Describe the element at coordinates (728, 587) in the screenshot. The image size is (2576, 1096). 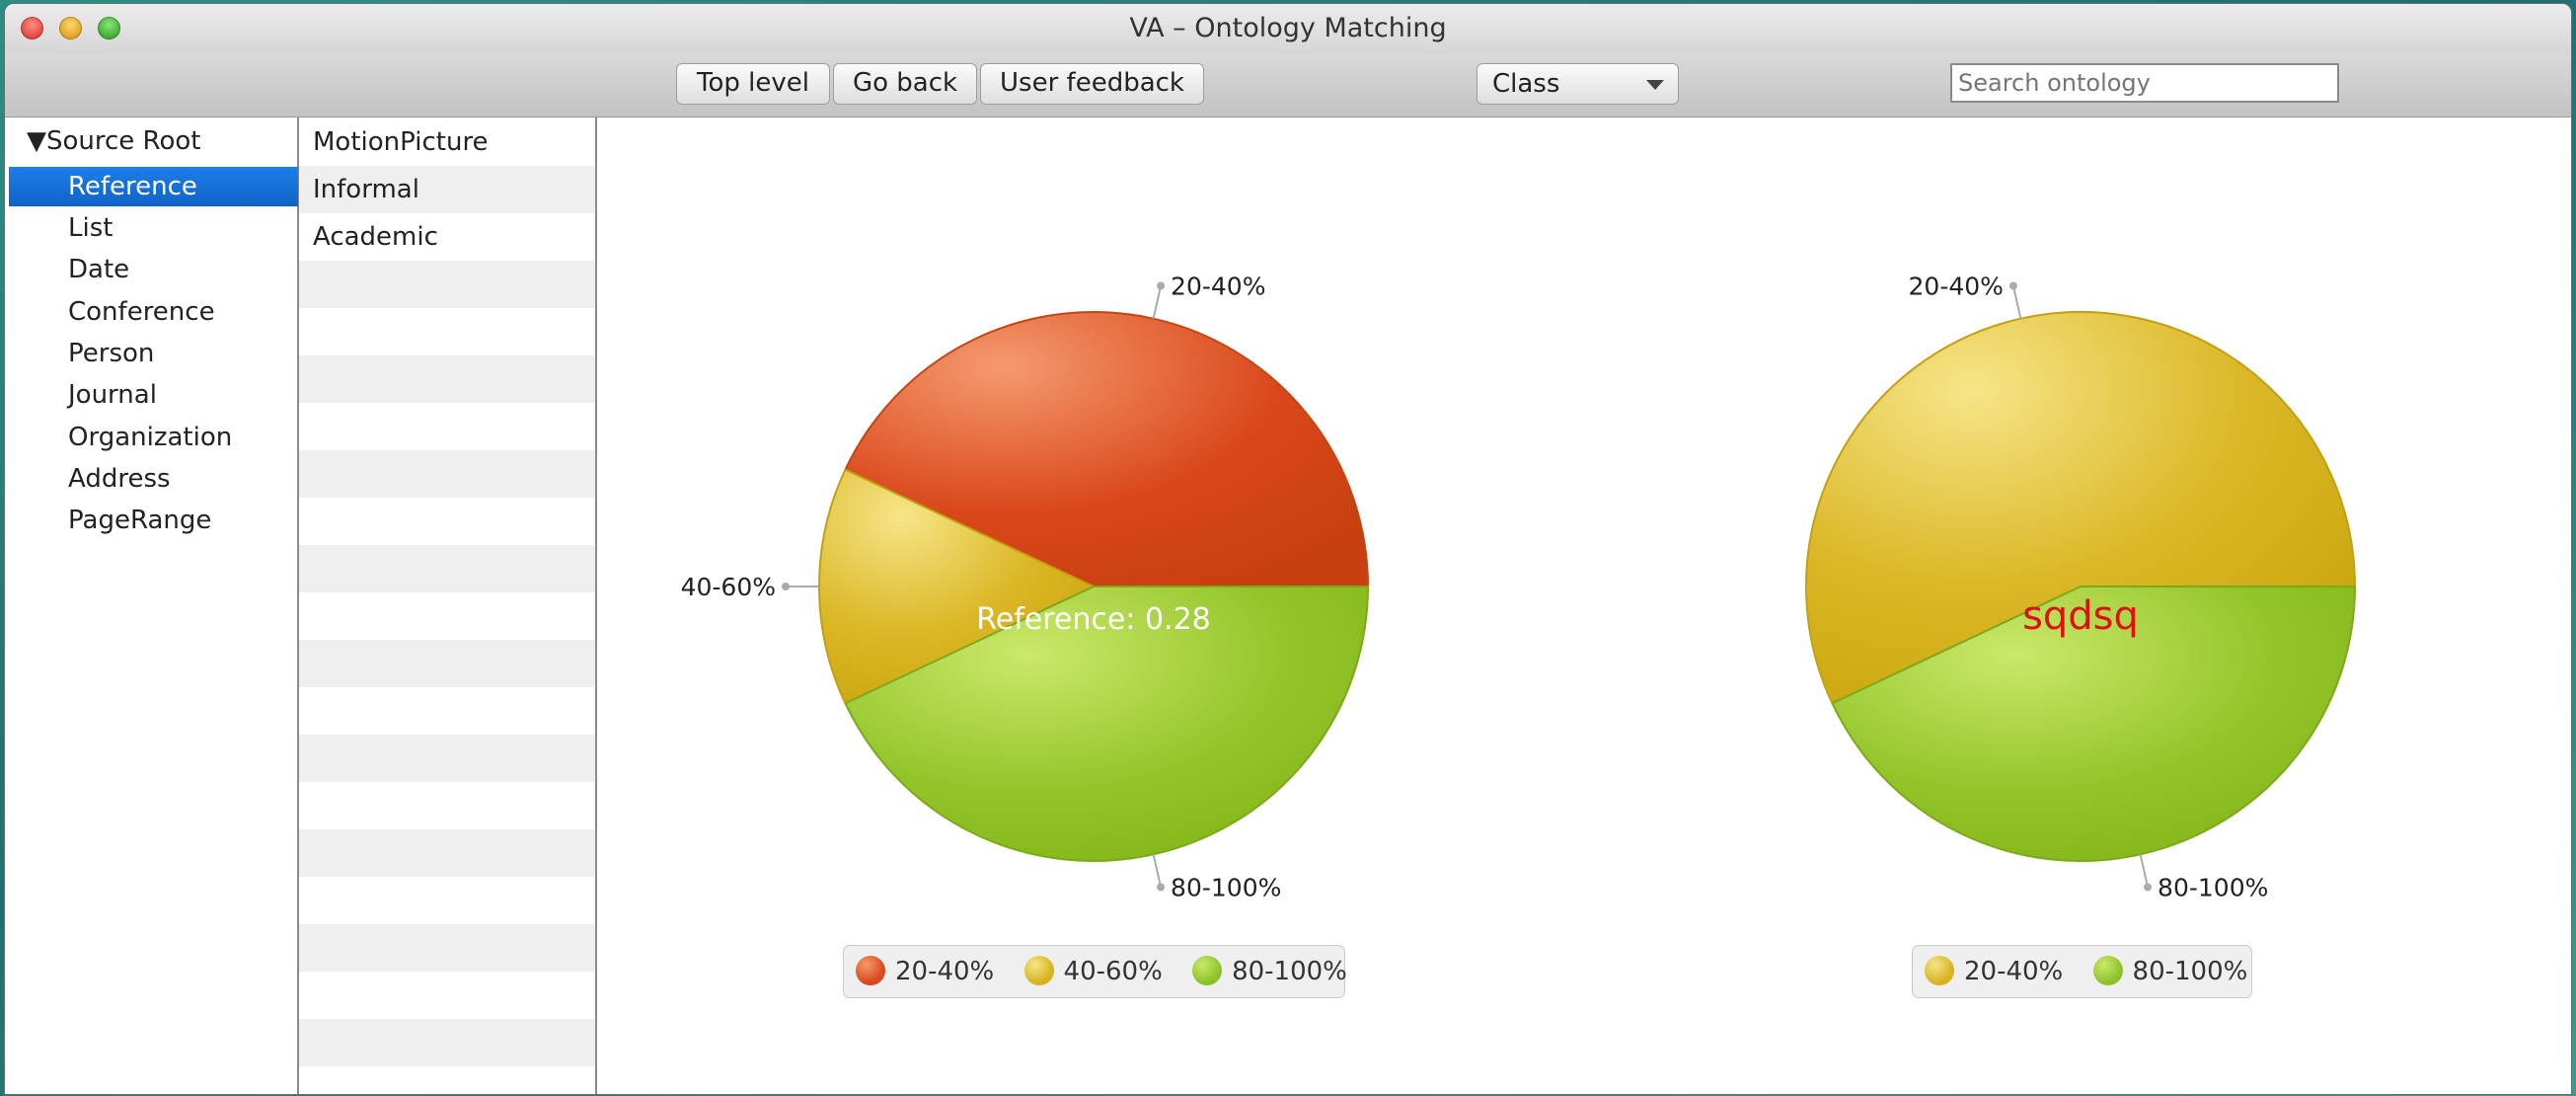
I see `slice-label: 40-60%` at that location.